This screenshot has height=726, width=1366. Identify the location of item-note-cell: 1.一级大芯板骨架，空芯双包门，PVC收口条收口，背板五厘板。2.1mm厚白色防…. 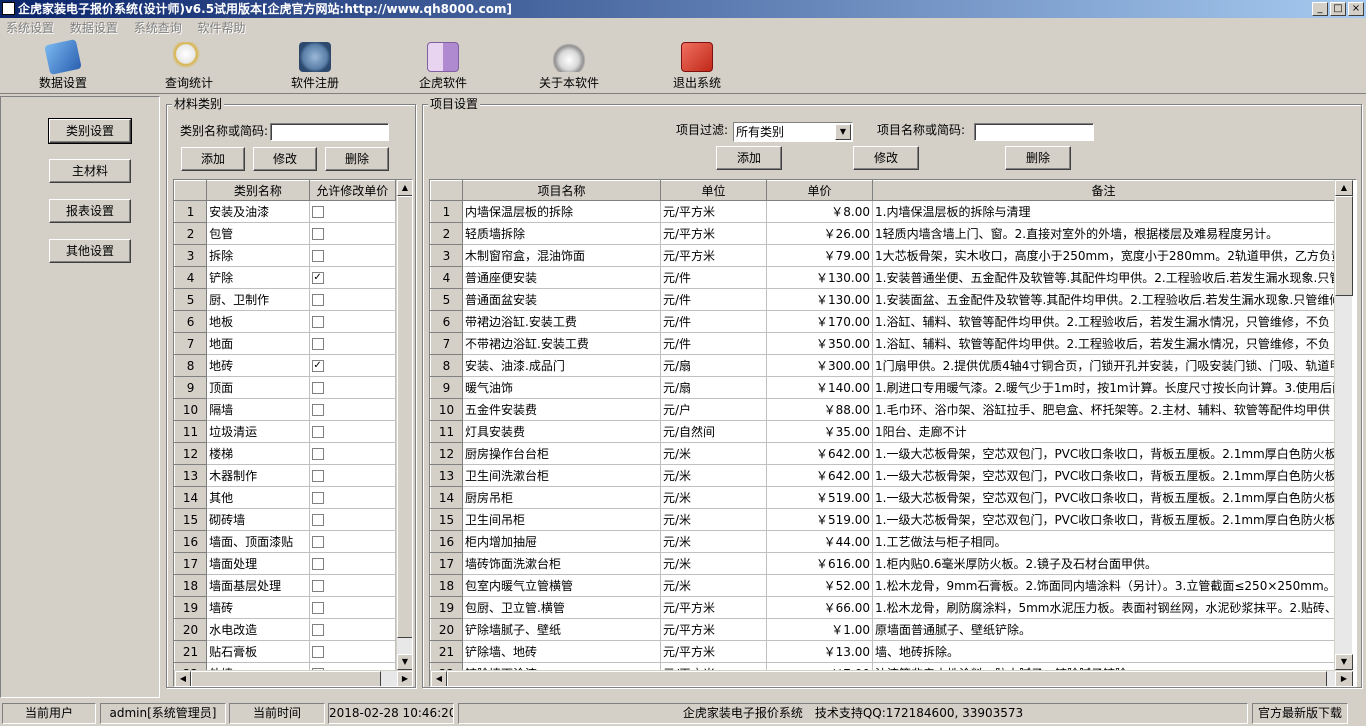
(1103, 519).